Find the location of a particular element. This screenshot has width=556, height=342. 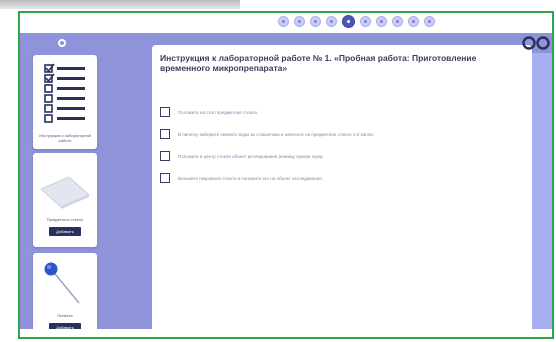

sidebar-card-pipette: Пипетка Добавить is located at coordinates (65, 295).